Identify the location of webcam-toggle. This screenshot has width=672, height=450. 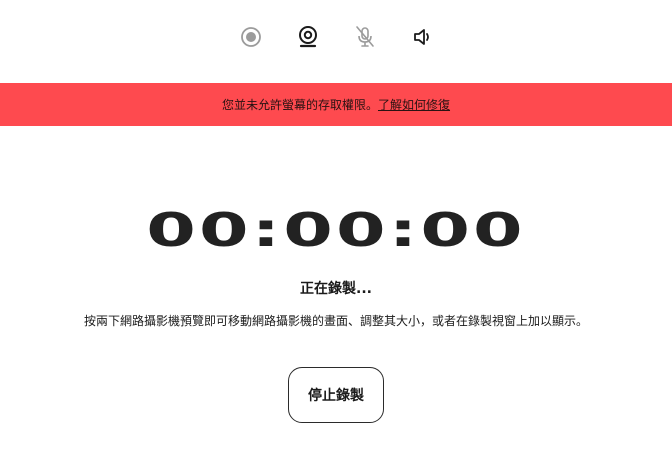
(308, 37).